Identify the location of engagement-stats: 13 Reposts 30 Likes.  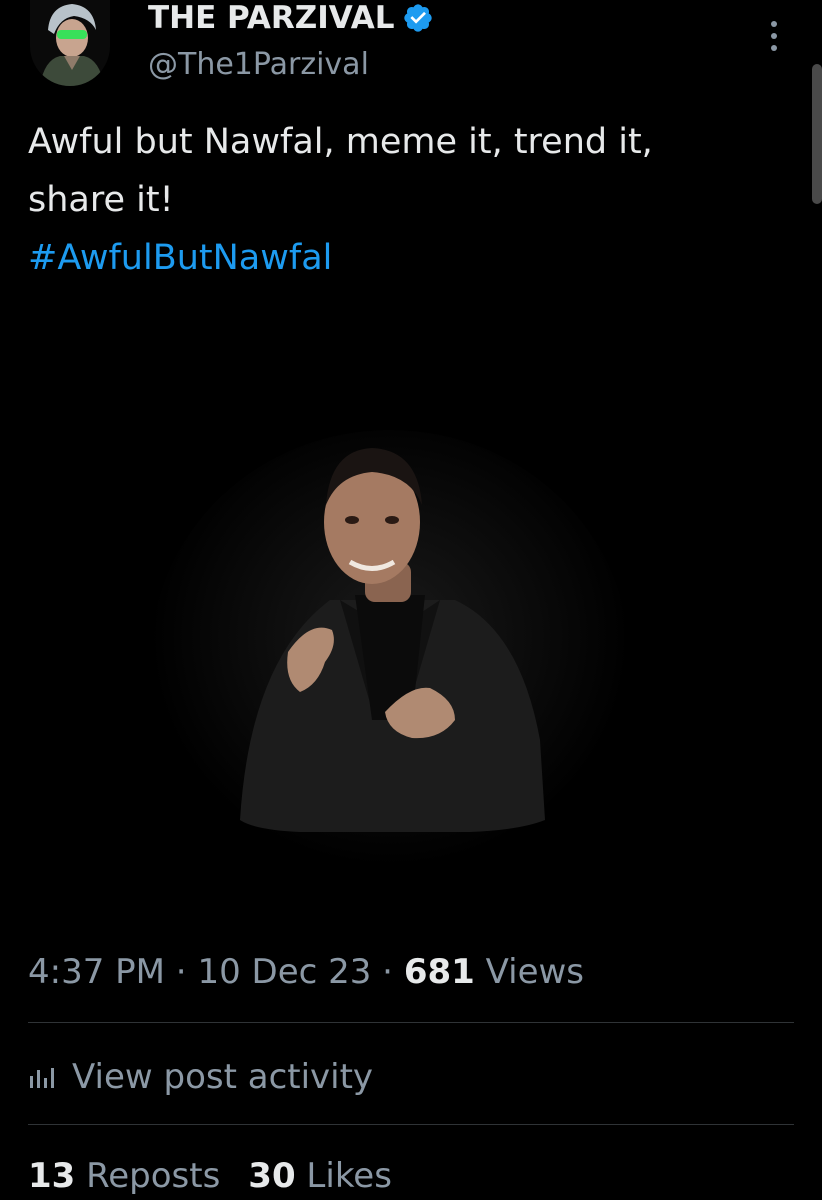
(210, 1176).